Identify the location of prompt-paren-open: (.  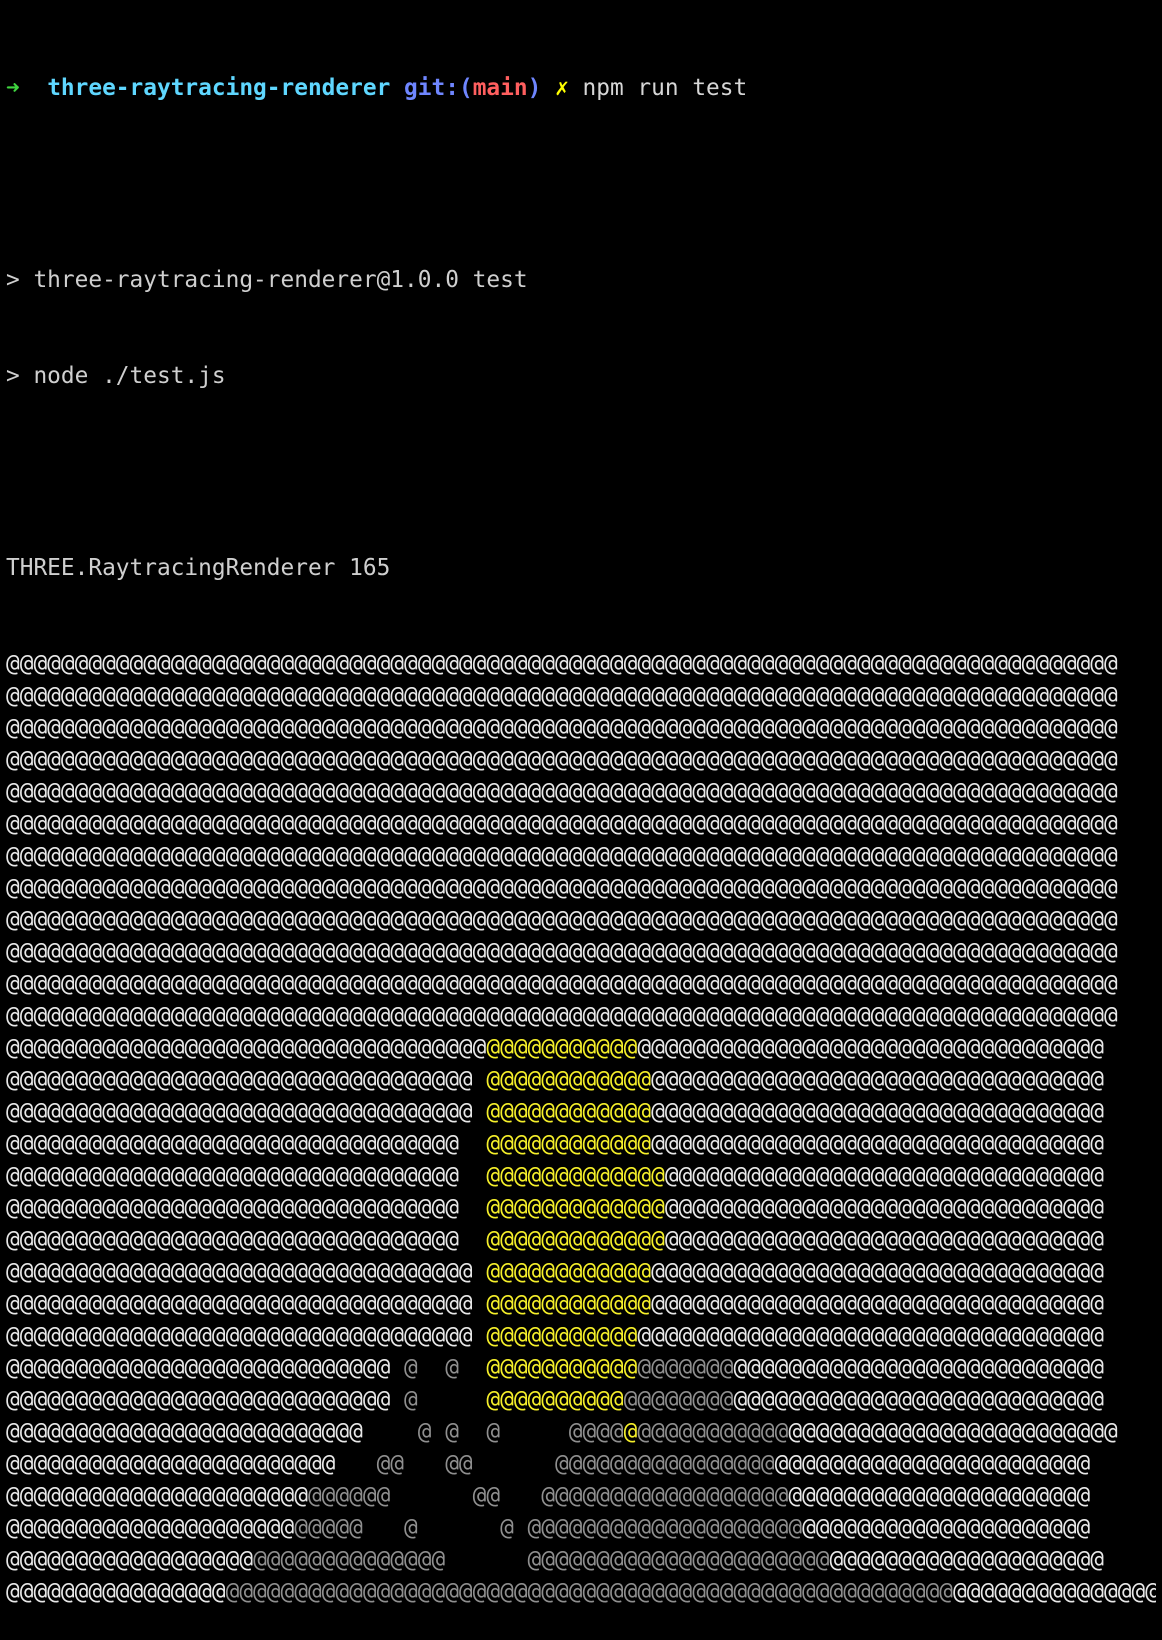
(465, 88).